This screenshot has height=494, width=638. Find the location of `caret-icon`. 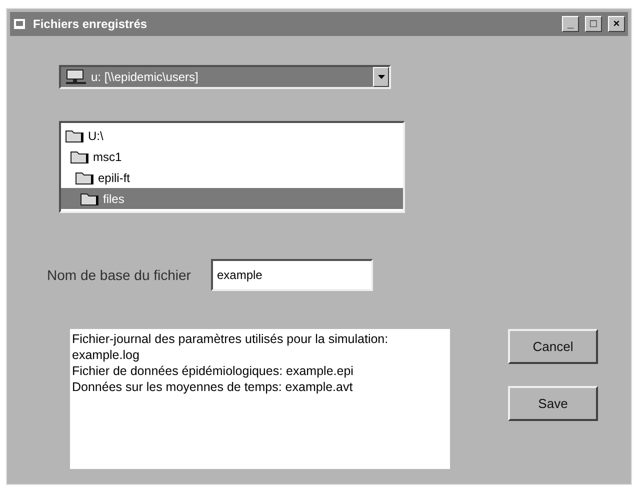

caret-icon is located at coordinates (381, 77).